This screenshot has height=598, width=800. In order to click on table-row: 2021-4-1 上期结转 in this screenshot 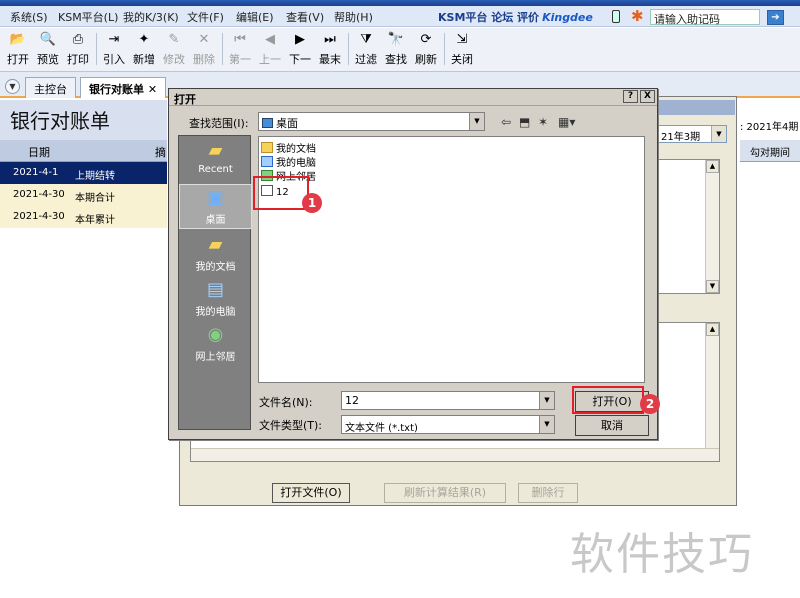, I will do `click(83, 173)`.